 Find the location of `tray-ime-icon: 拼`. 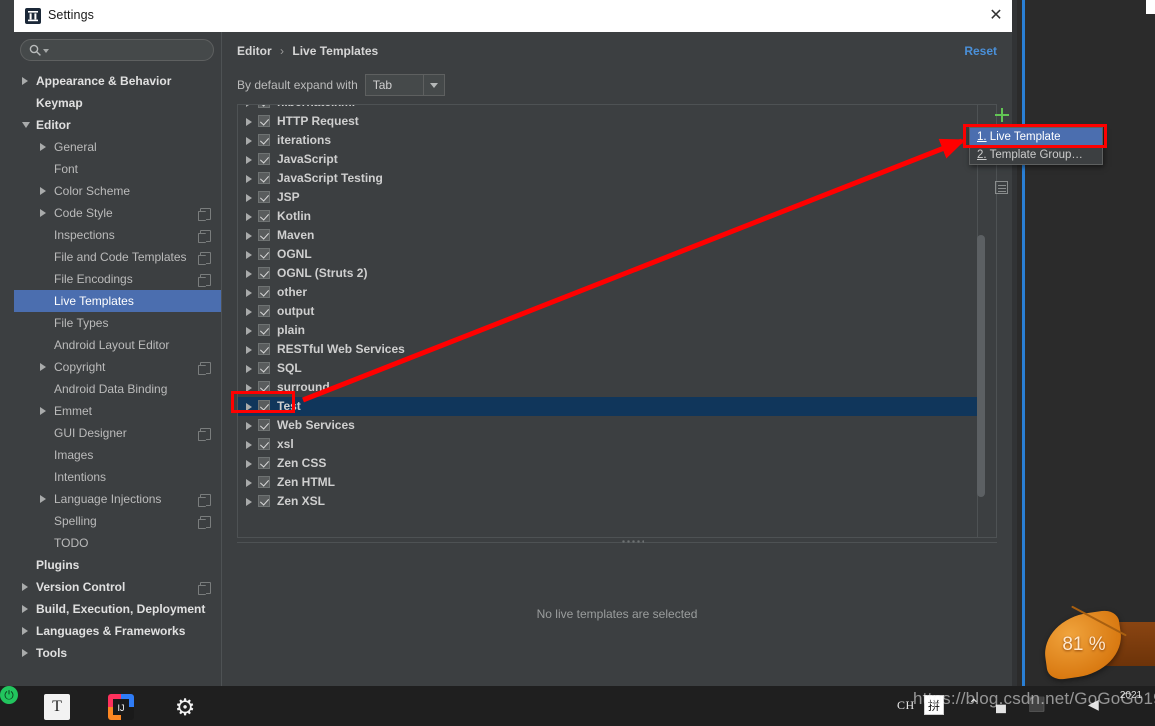

tray-ime-icon: 拼 is located at coordinates (934, 705).